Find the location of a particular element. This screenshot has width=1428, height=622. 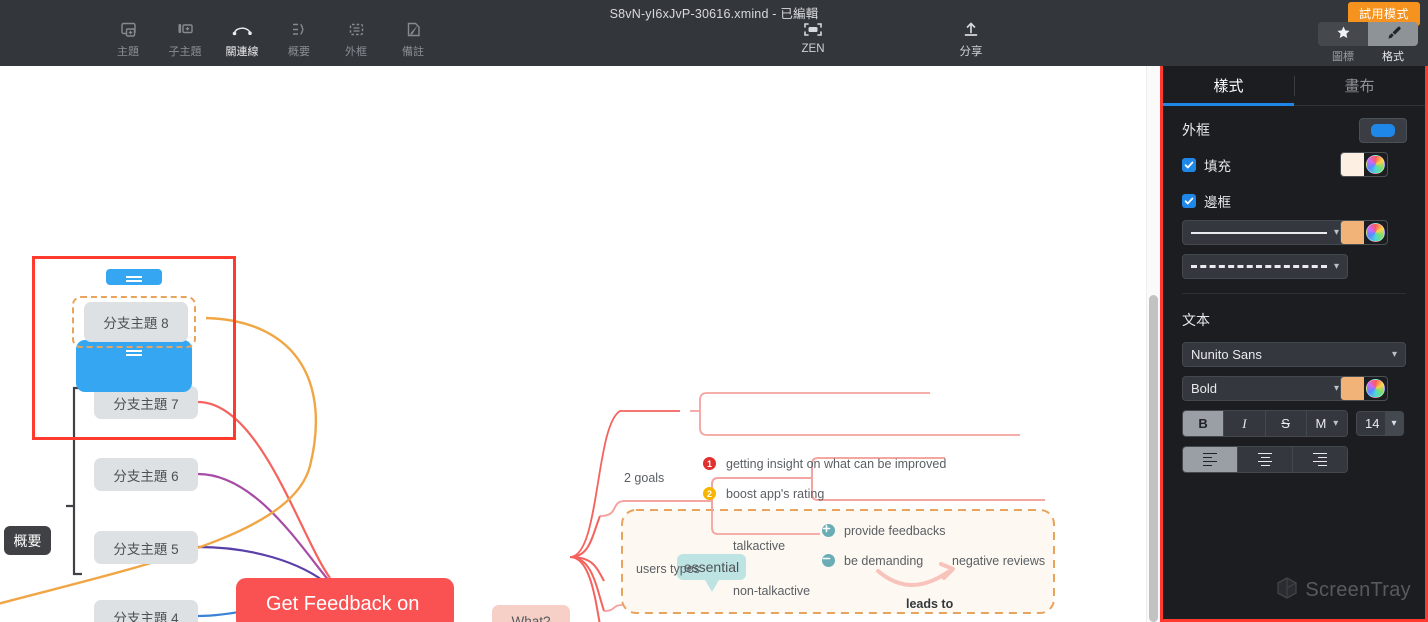

toolbar-button-subtopic: 子主題 is located at coordinates (185, 38).